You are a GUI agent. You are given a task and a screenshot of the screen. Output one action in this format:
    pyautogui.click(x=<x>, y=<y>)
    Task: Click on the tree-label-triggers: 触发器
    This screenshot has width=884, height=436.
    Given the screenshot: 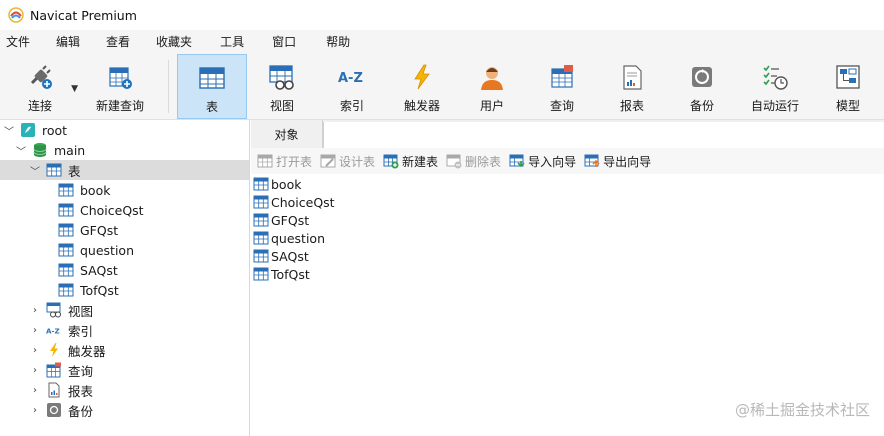 What is the action you would take?
    pyautogui.click(x=87, y=351)
    